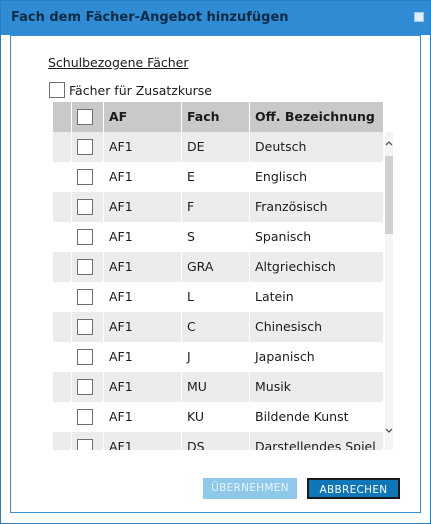  I want to click on section-link-schulbezogene-faecher: Schulbezogene Fächer, so click(118, 62).